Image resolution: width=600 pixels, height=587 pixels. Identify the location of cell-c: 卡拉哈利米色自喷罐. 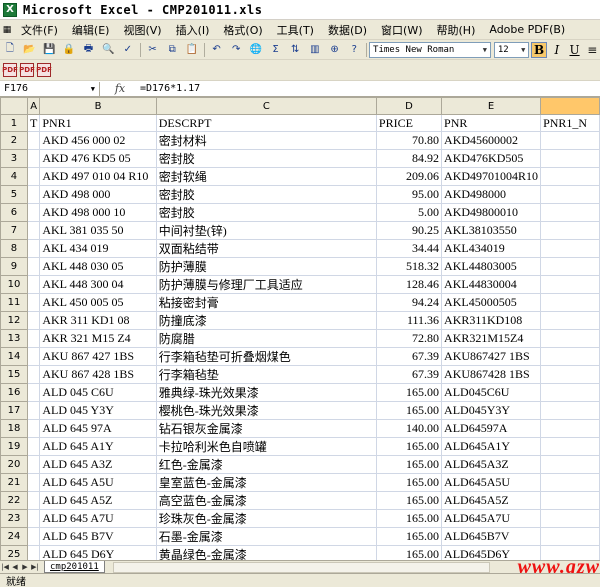
(266, 446).